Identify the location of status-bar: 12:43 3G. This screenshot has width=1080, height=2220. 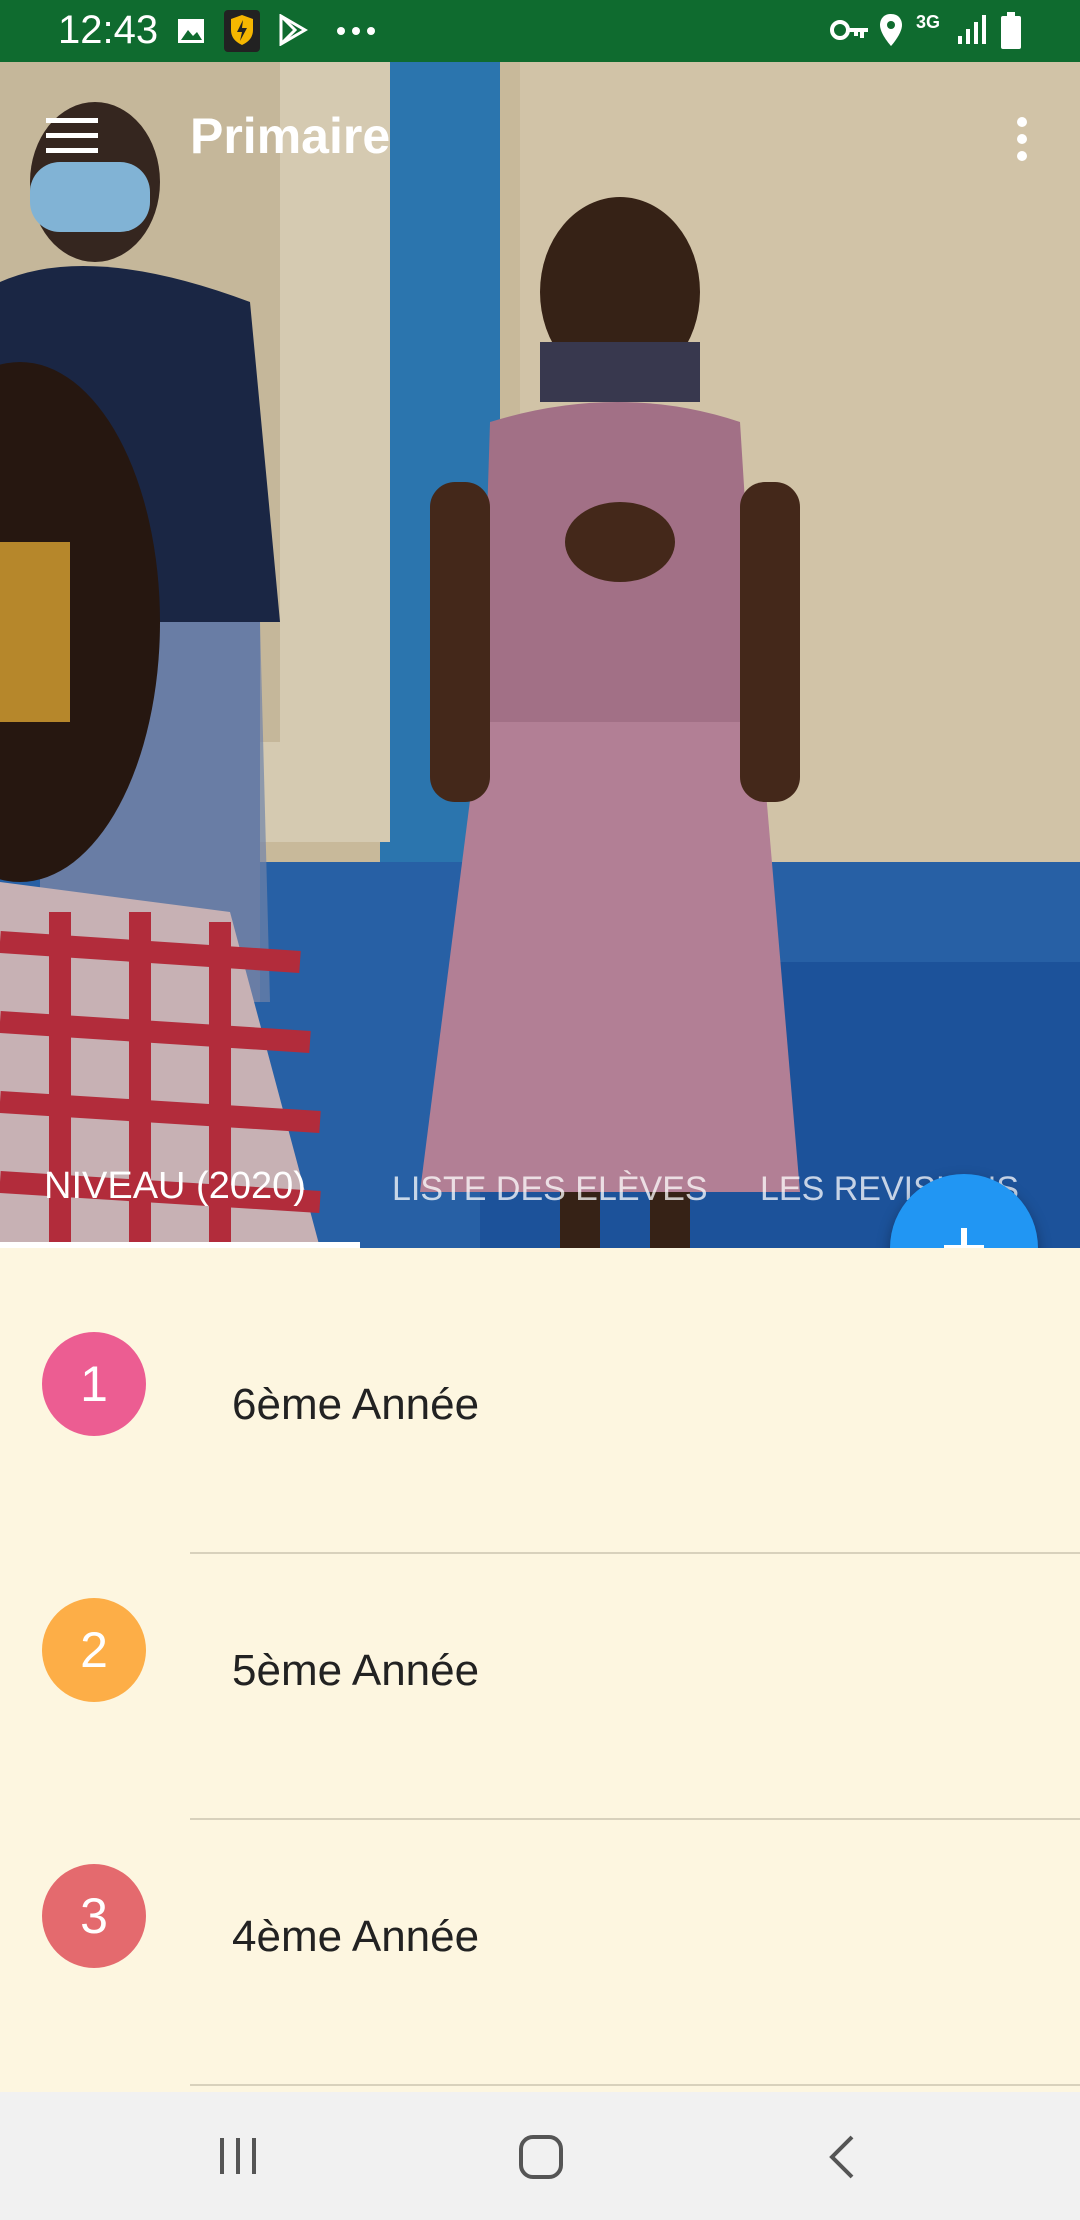
(540, 31).